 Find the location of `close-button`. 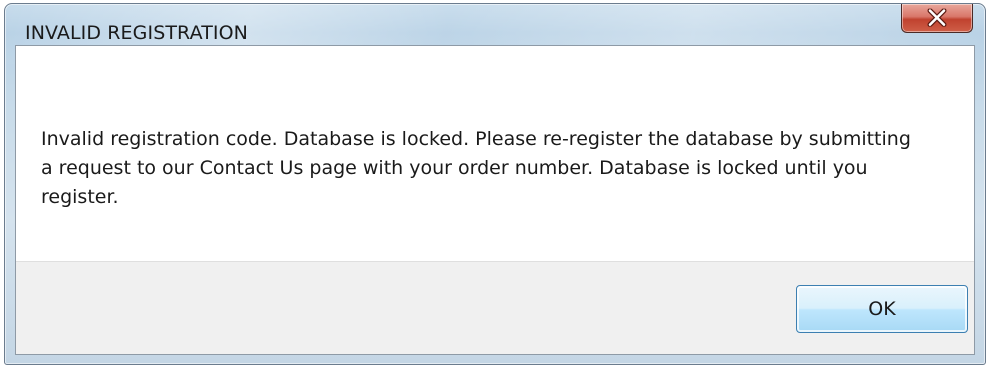

close-button is located at coordinates (937, 18).